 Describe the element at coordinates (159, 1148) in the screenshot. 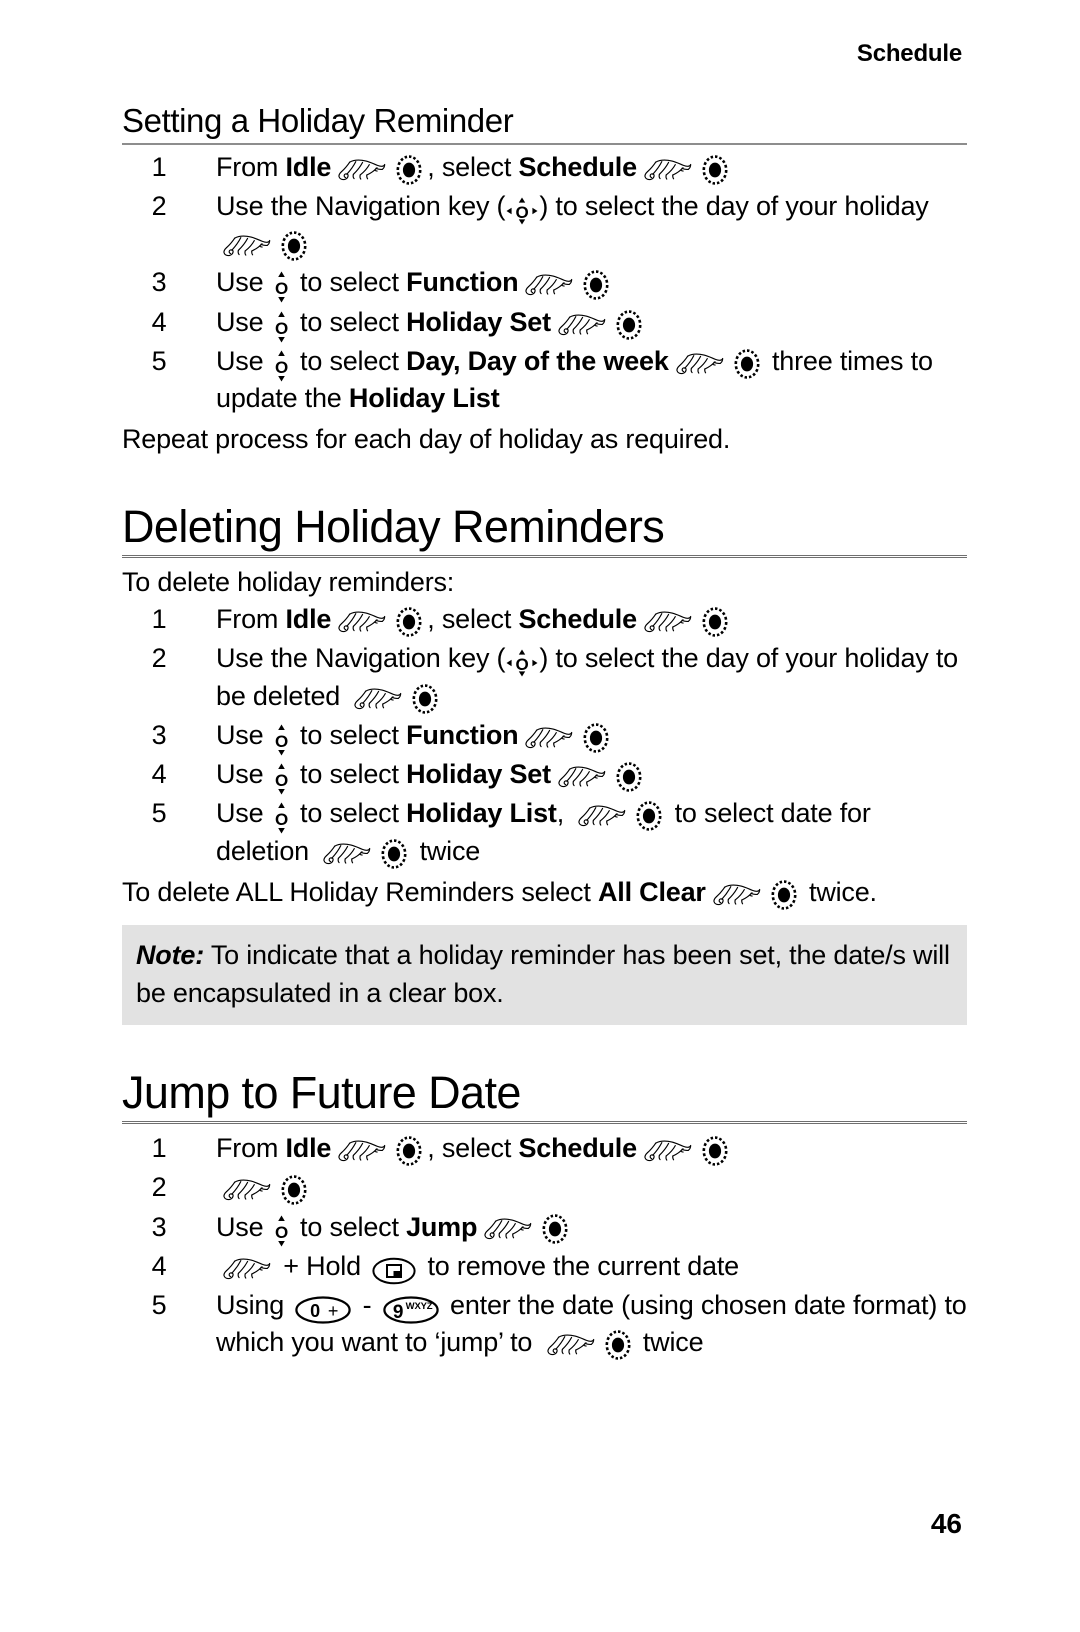

I see `step-number: 1` at that location.